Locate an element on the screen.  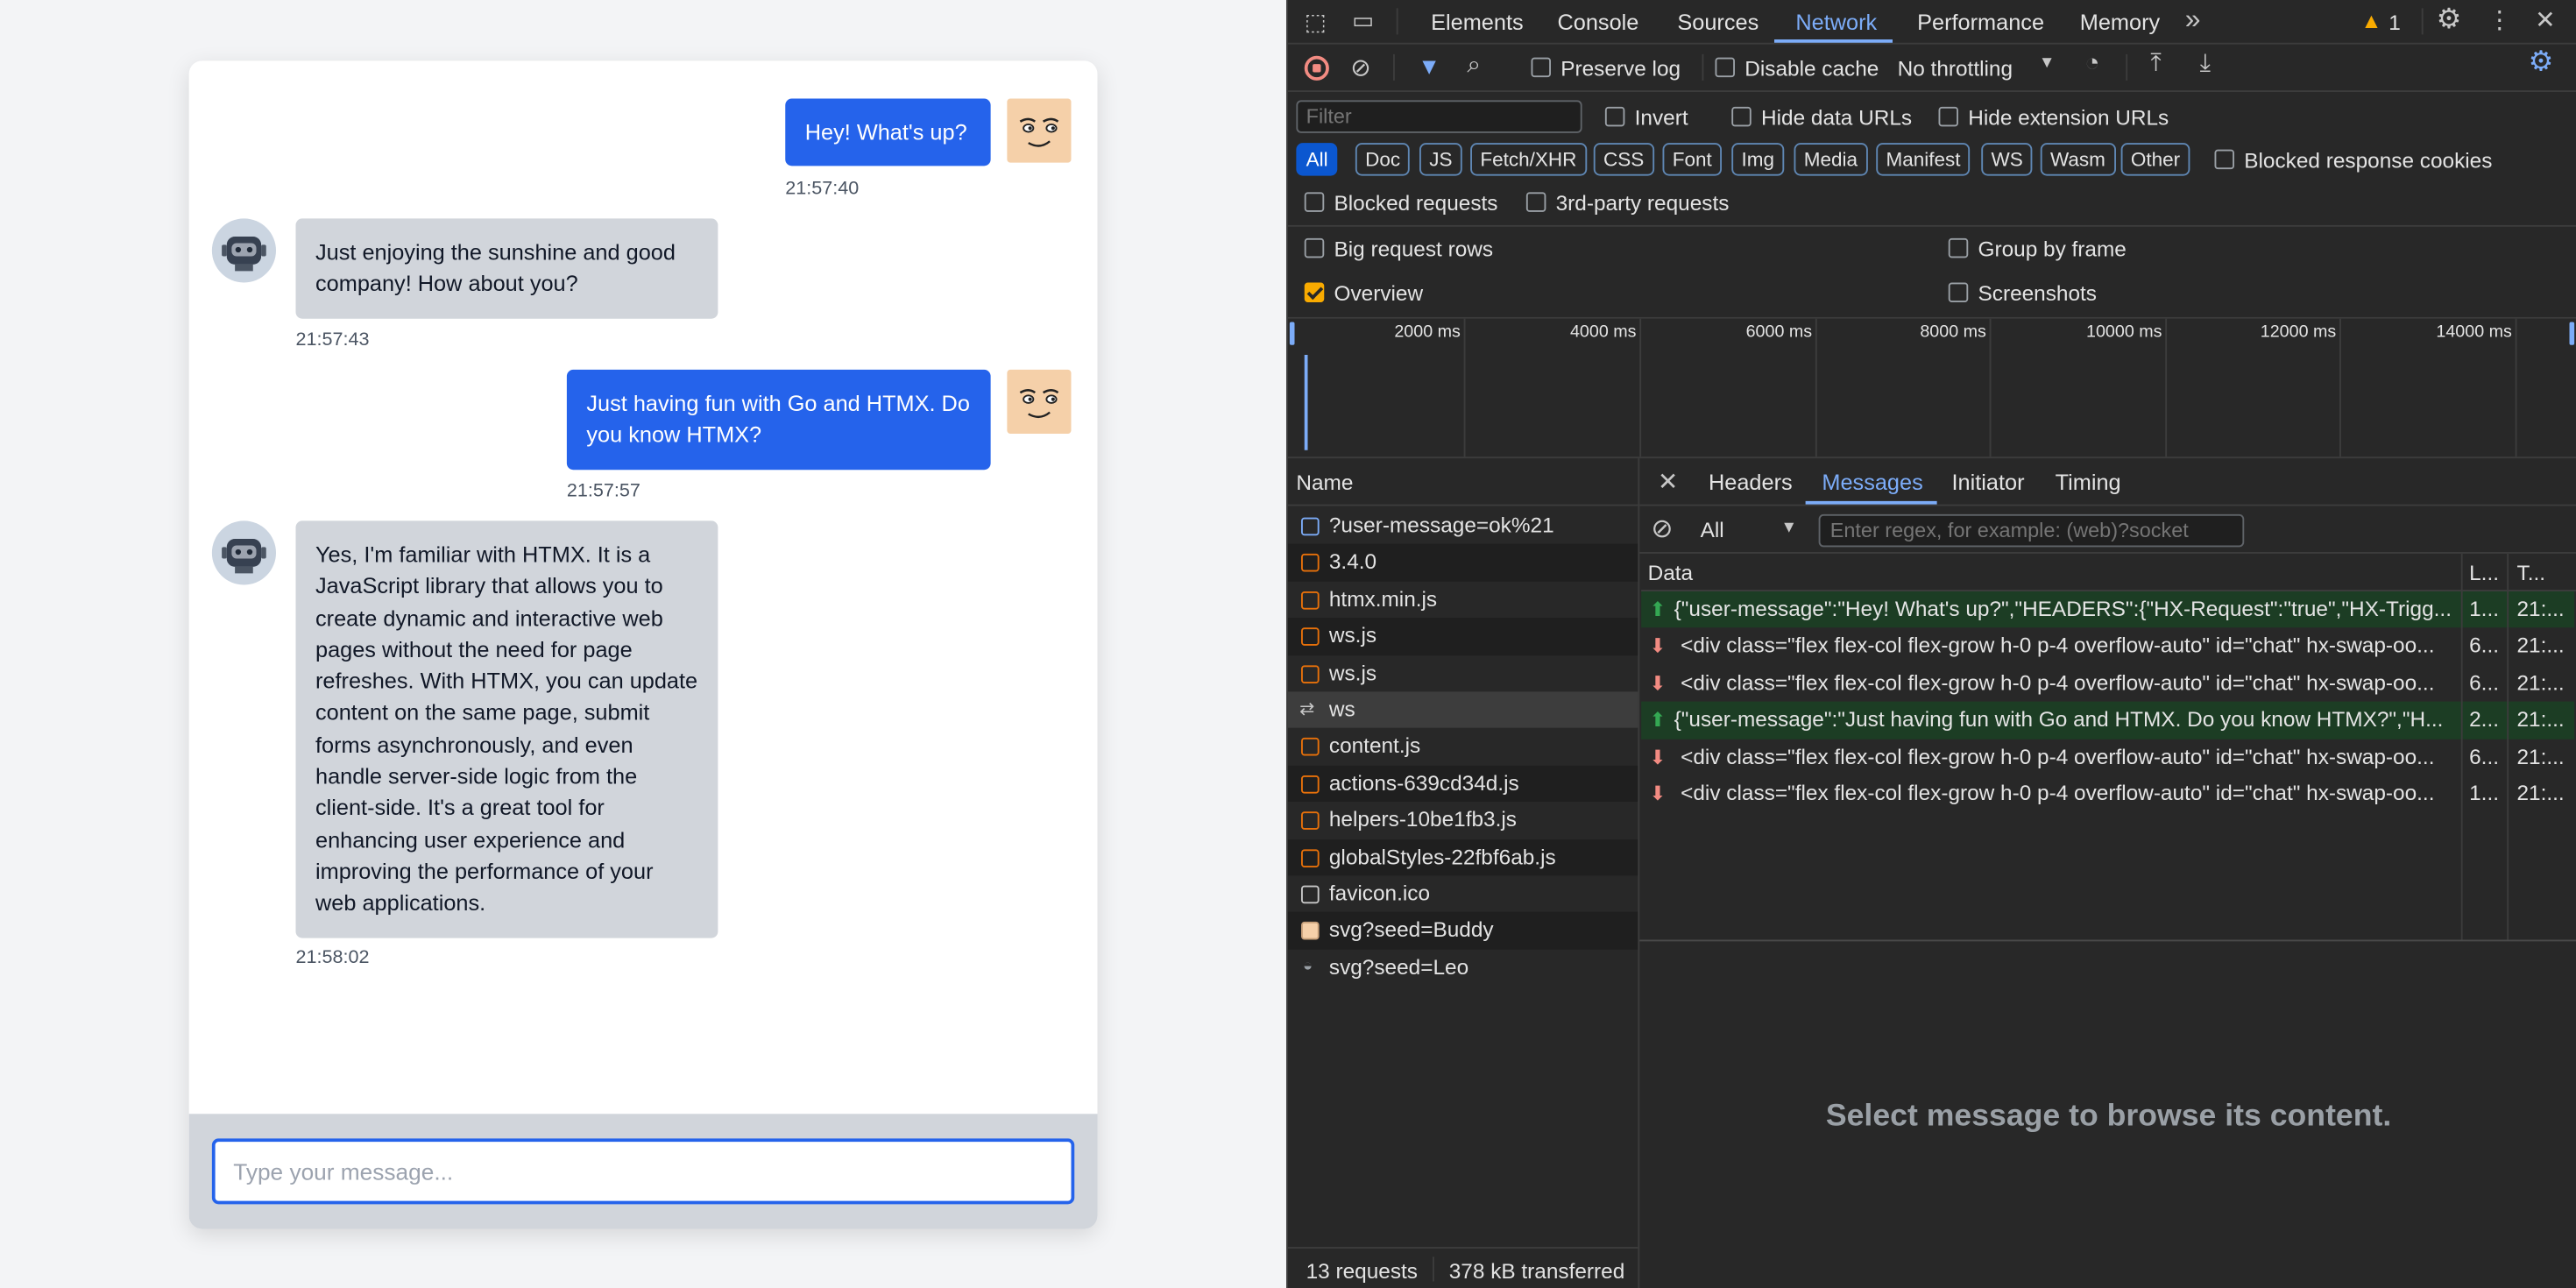
chip-js: JS is located at coordinates (1440, 159).